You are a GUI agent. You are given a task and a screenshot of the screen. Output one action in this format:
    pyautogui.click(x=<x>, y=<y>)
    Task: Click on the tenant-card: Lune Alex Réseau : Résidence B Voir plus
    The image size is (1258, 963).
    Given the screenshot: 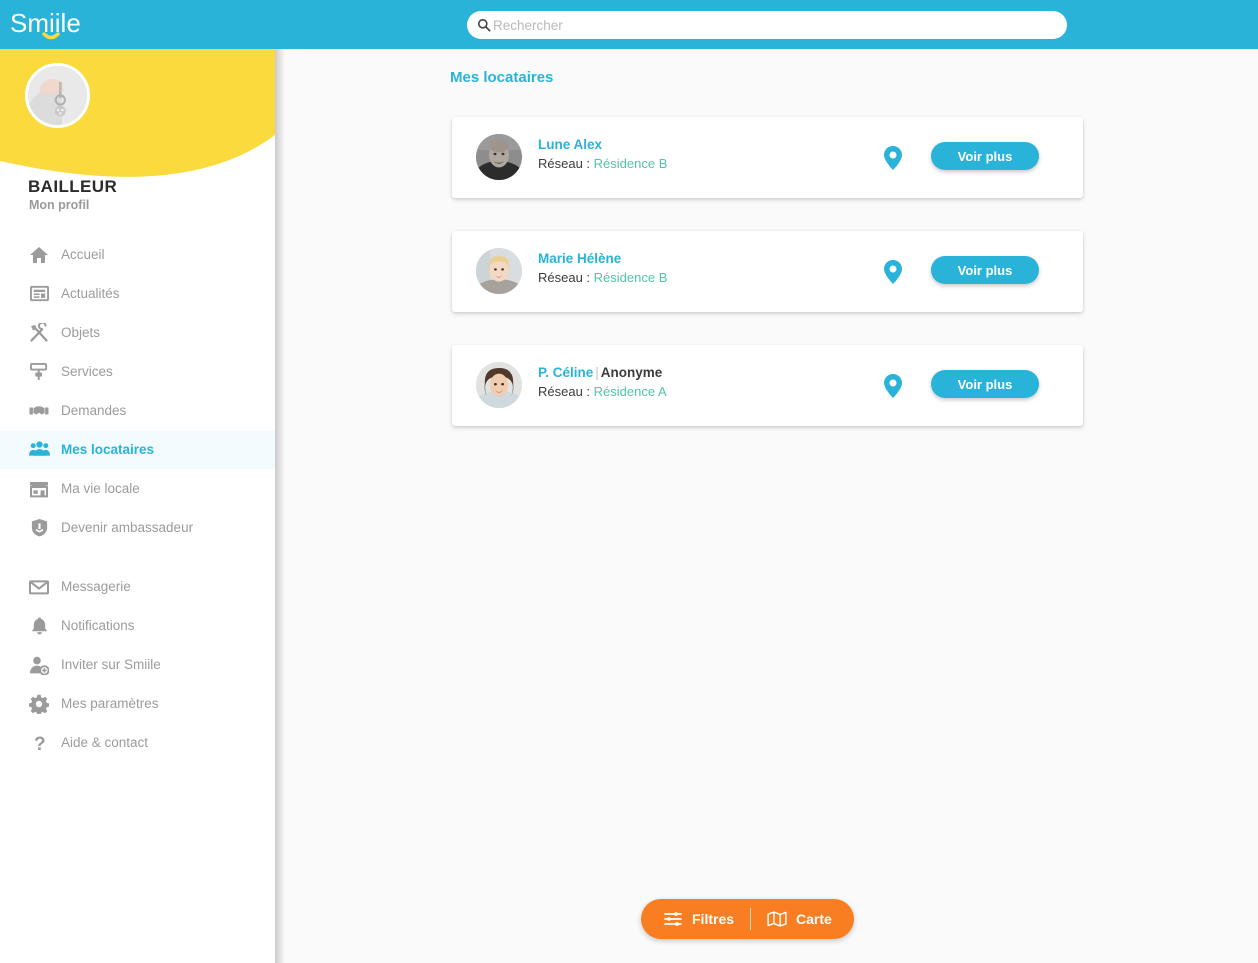 What is the action you would take?
    pyautogui.click(x=767, y=157)
    